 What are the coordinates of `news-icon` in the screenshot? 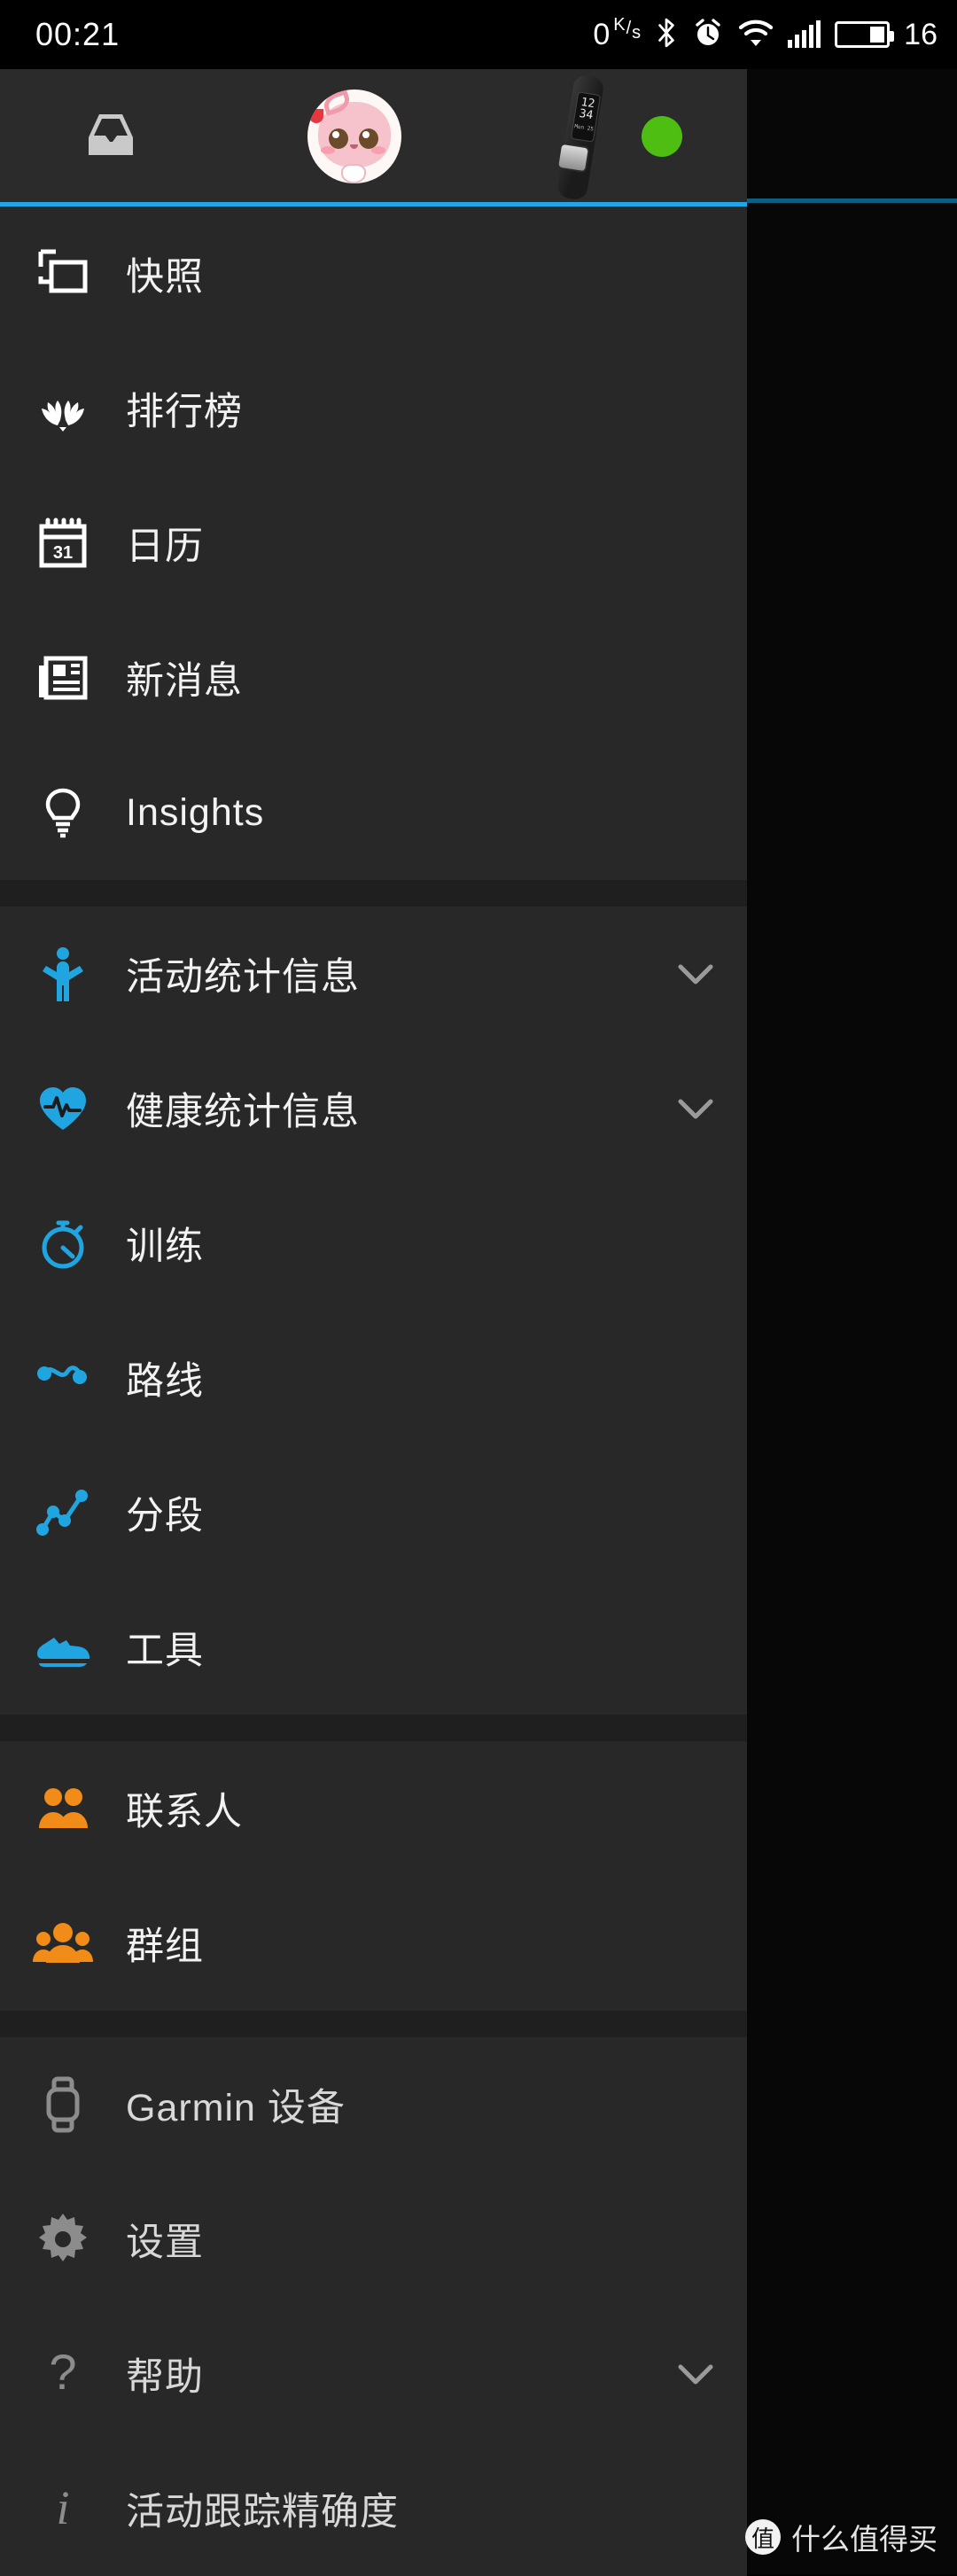 It's located at (63, 678).